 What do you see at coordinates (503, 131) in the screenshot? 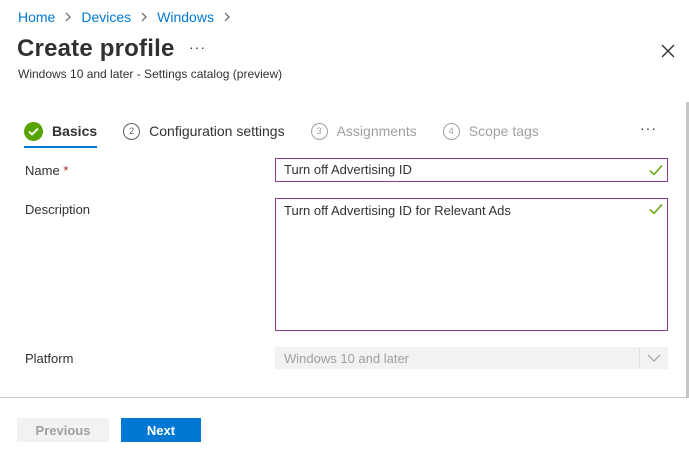
I see `step-label: Scope tags` at bounding box center [503, 131].